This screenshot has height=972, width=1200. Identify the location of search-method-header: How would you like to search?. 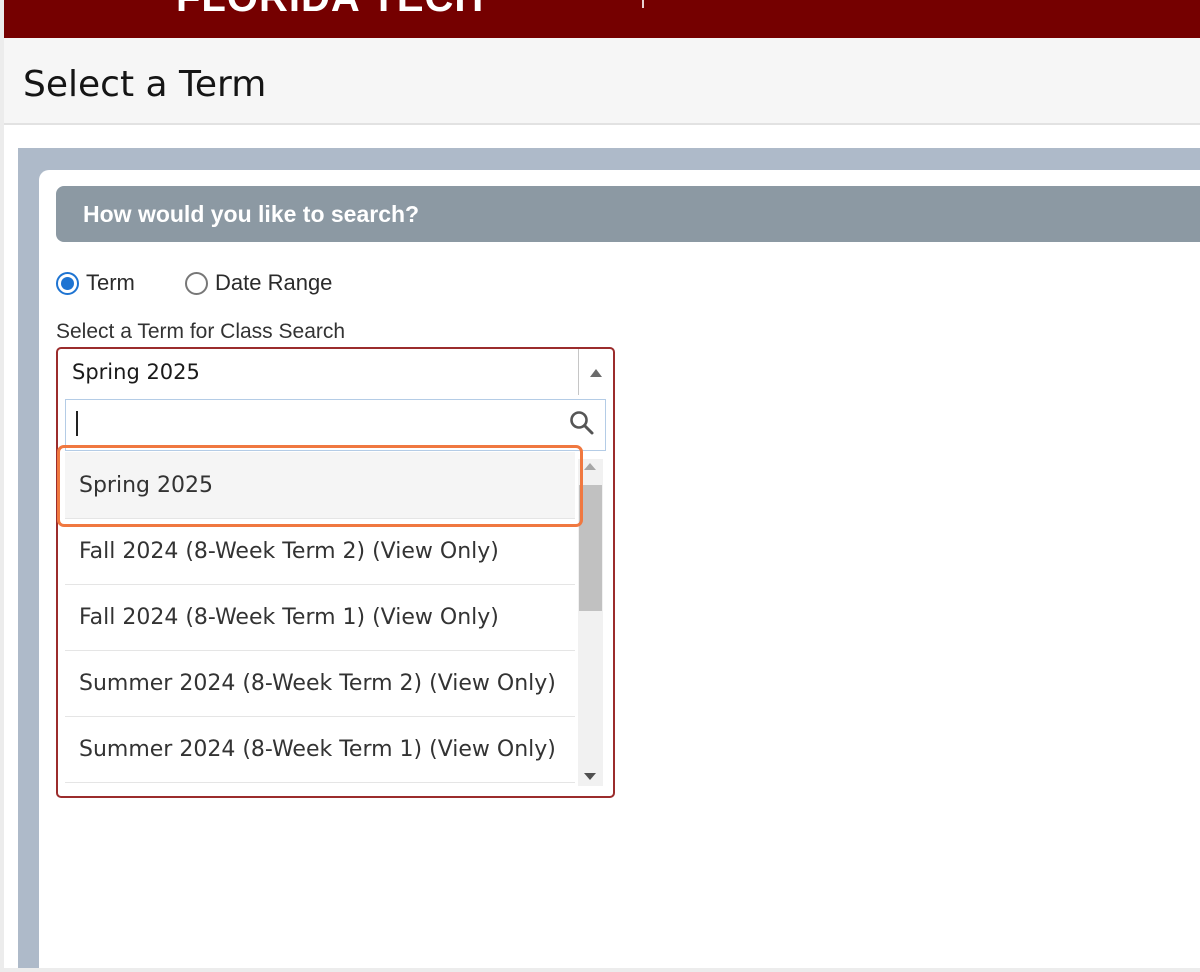
(628, 214).